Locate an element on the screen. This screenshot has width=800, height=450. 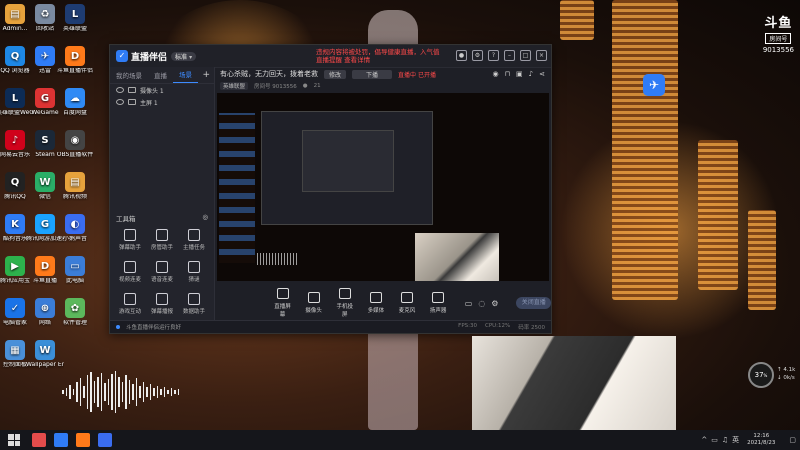
bottom-screen-button: 直播屏幕 is located at coordinates (282, 303).